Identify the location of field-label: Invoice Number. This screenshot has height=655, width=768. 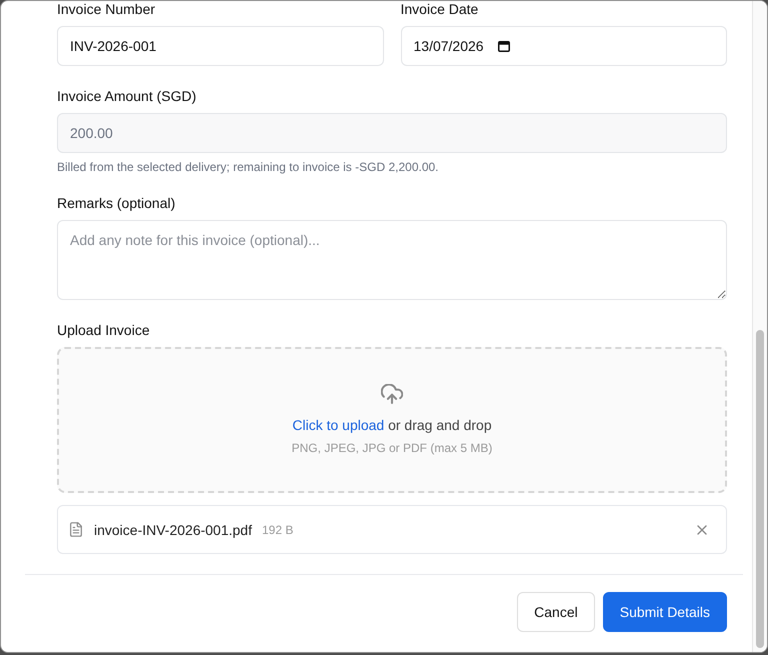
(106, 9).